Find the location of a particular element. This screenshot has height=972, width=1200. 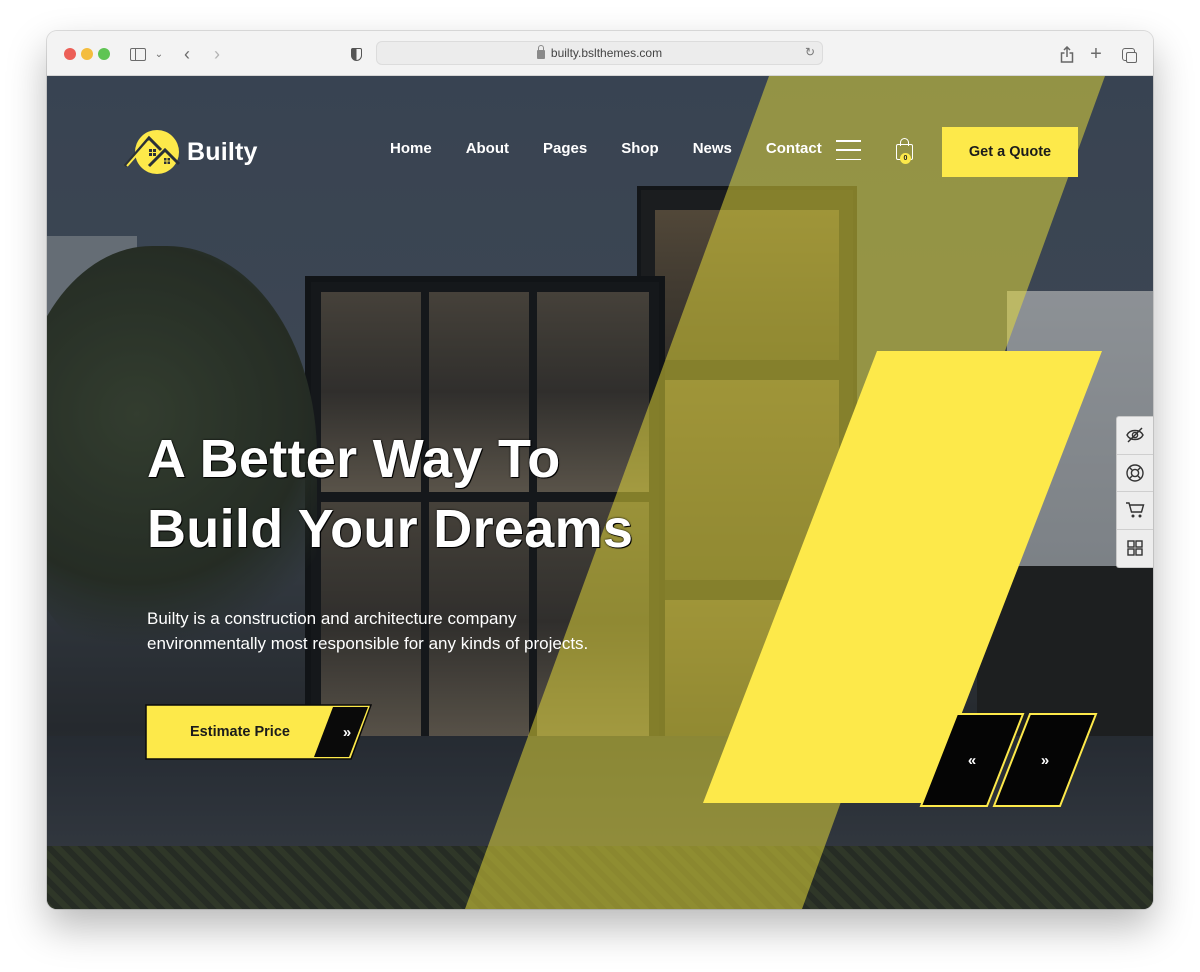

chevron-down-icon: ⌄ is located at coordinates (159, 54).